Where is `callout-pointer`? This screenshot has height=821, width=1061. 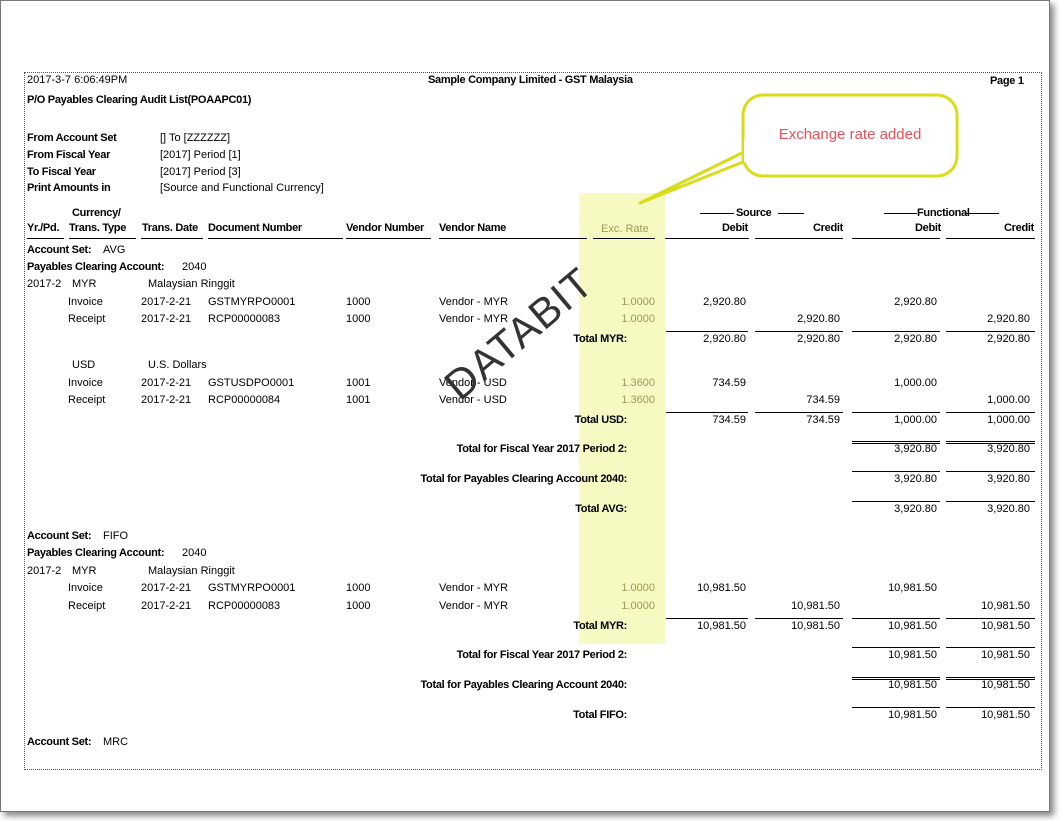
callout-pointer is located at coordinates (694, 176).